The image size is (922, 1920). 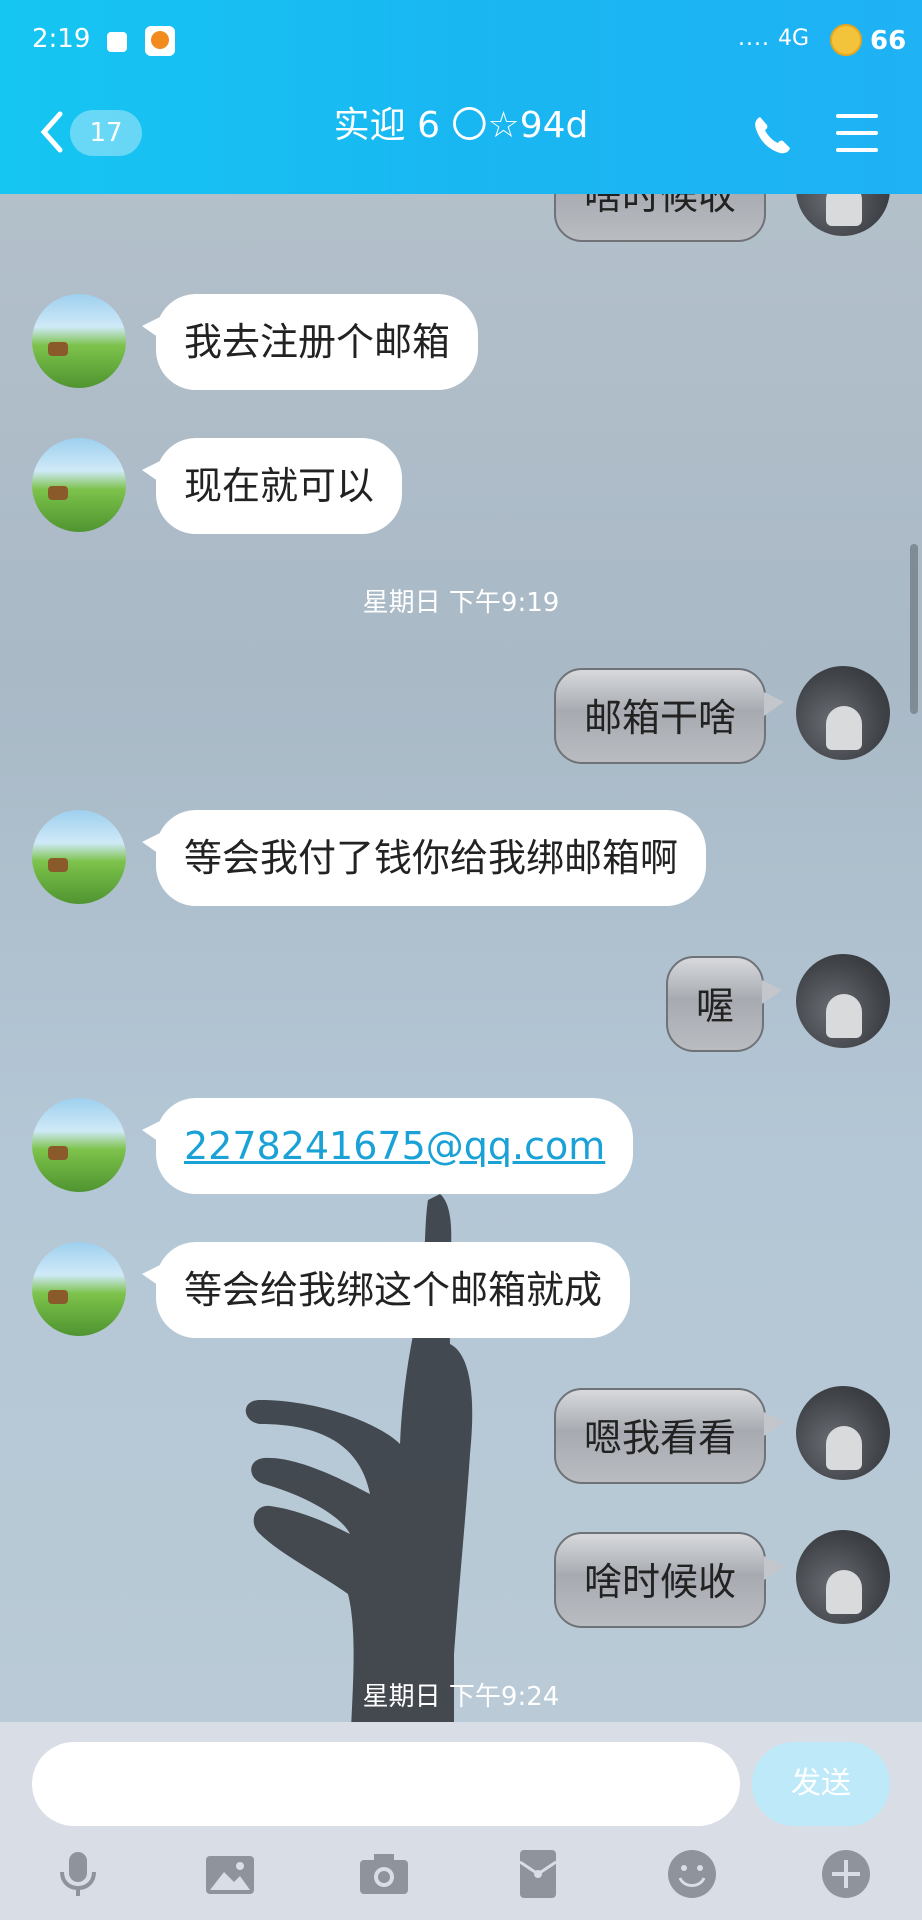 What do you see at coordinates (230, 1874) in the screenshot?
I see `image-icon` at bounding box center [230, 1874].